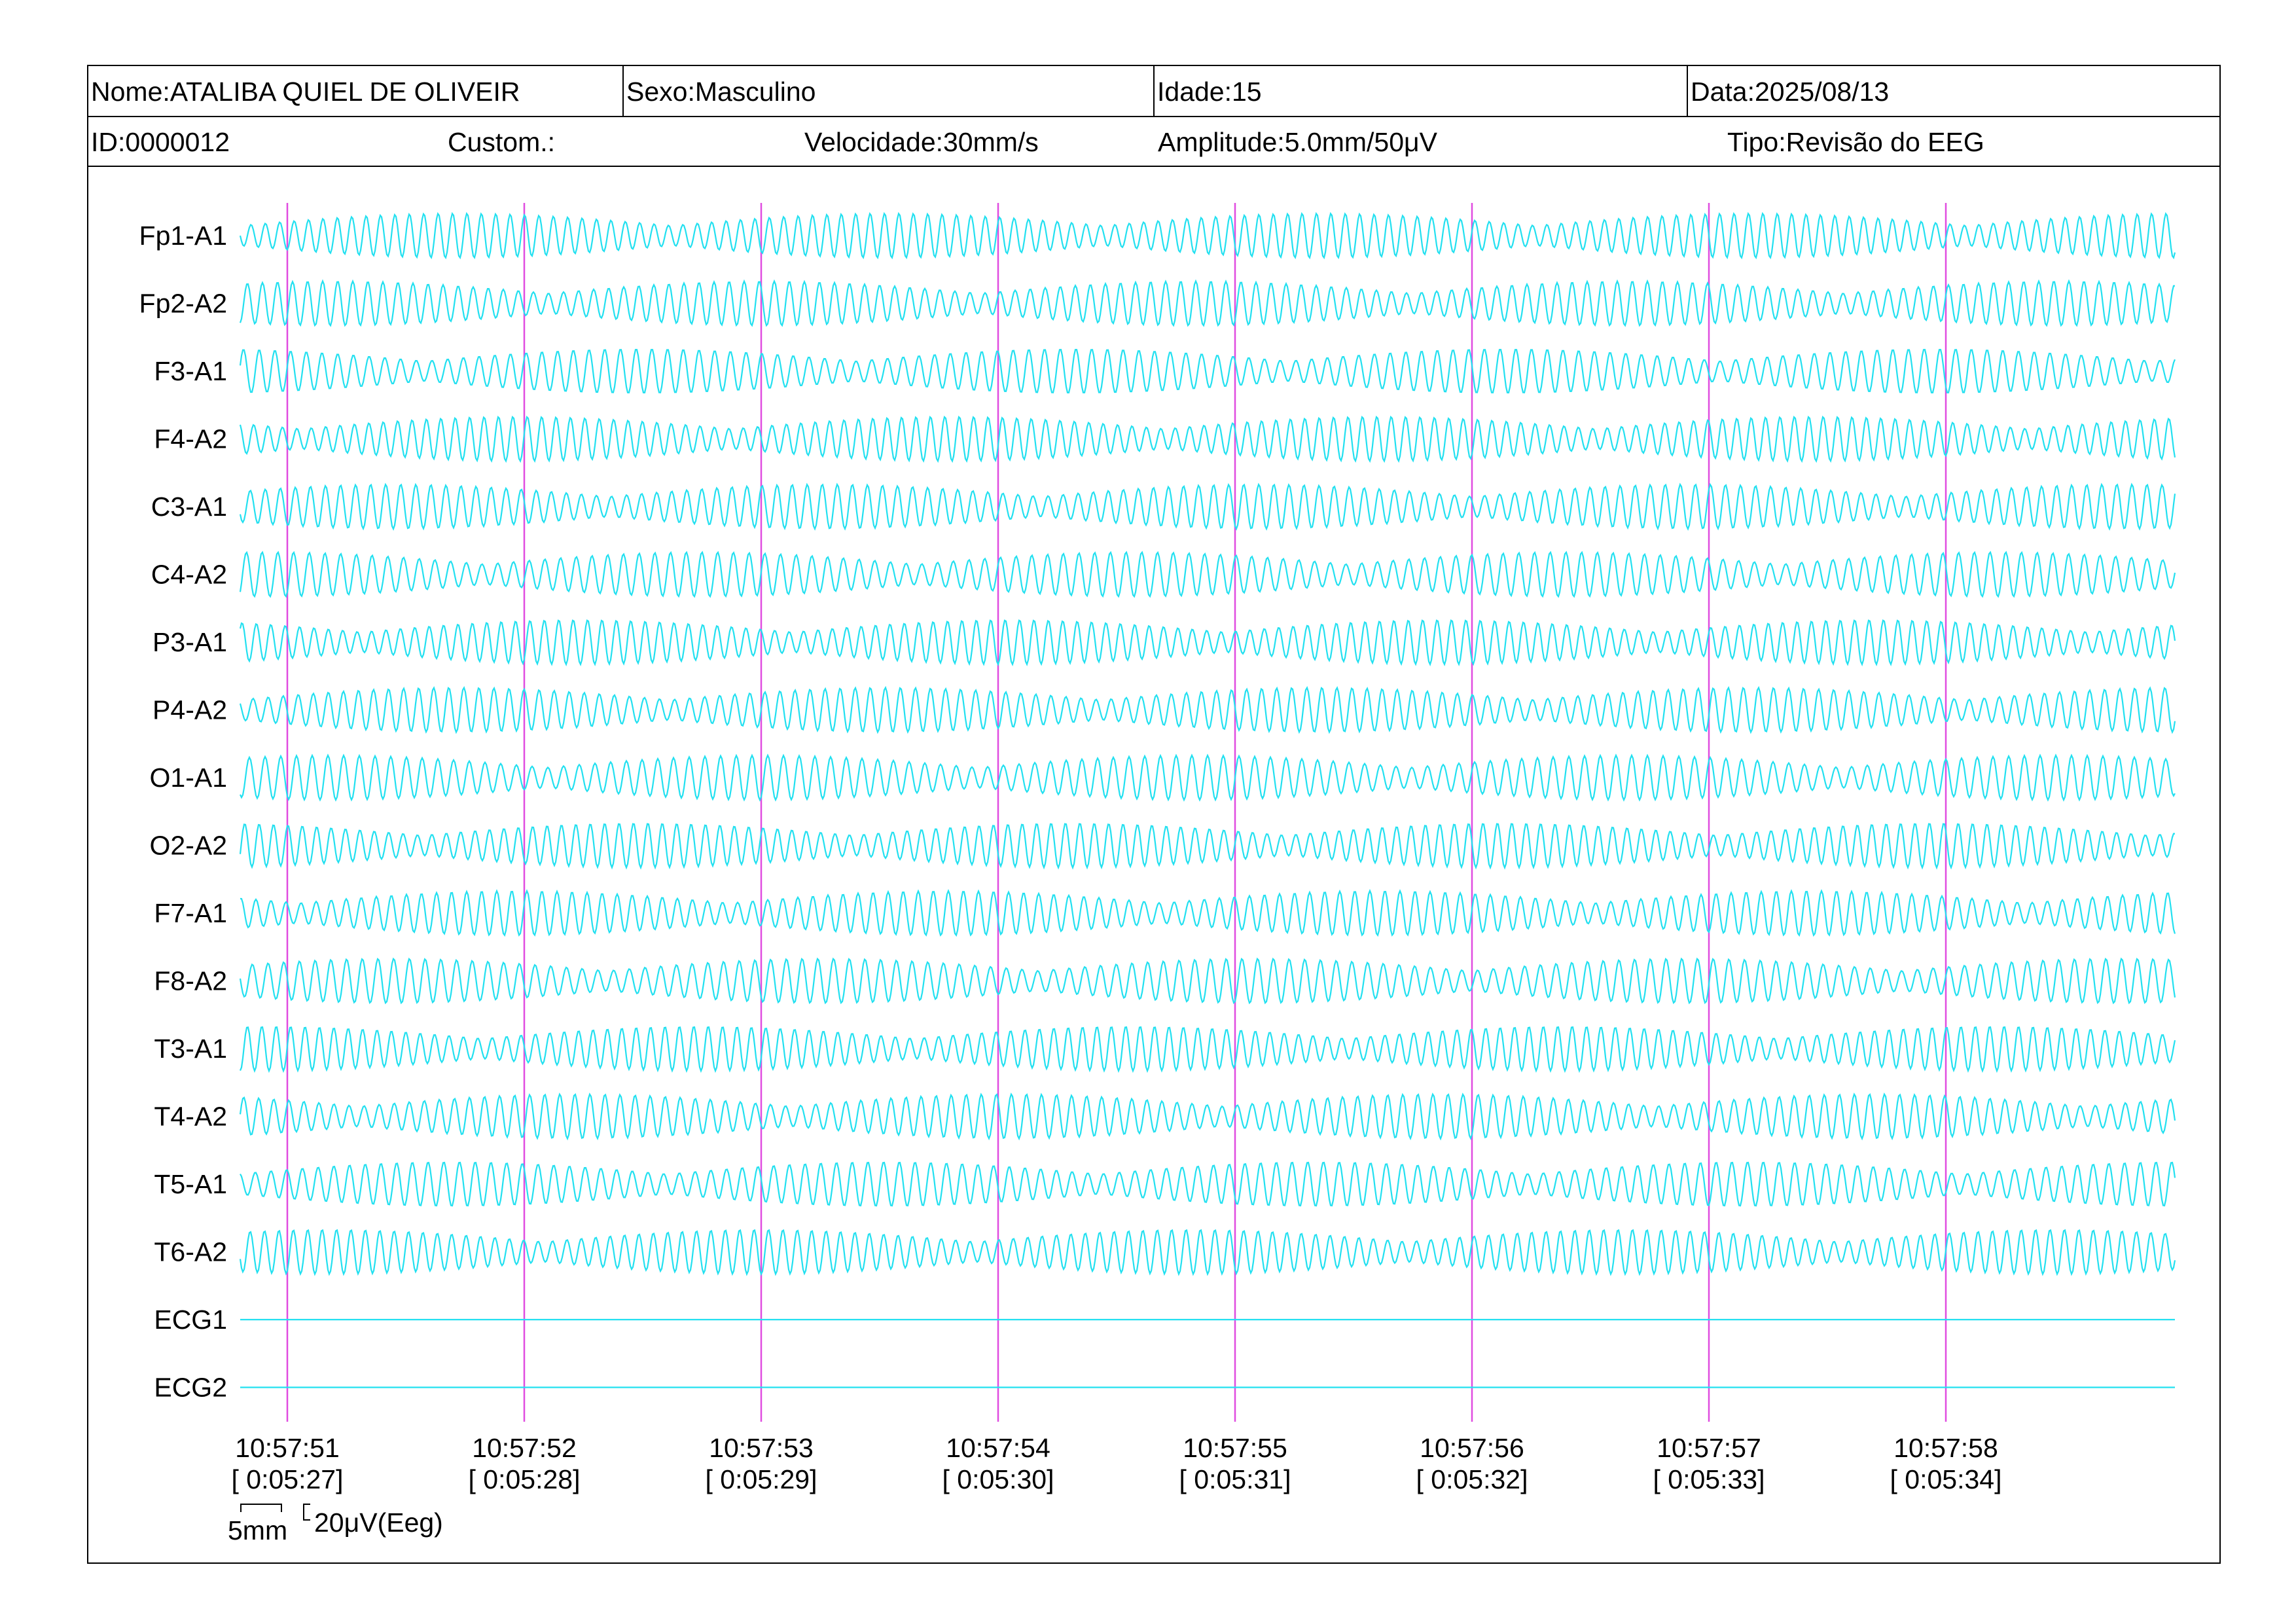 The width and height of the screenshot is (2296, 1624). I want to click on scale-bar: 5mm 20μV(Eeg), so click(335, 1524).